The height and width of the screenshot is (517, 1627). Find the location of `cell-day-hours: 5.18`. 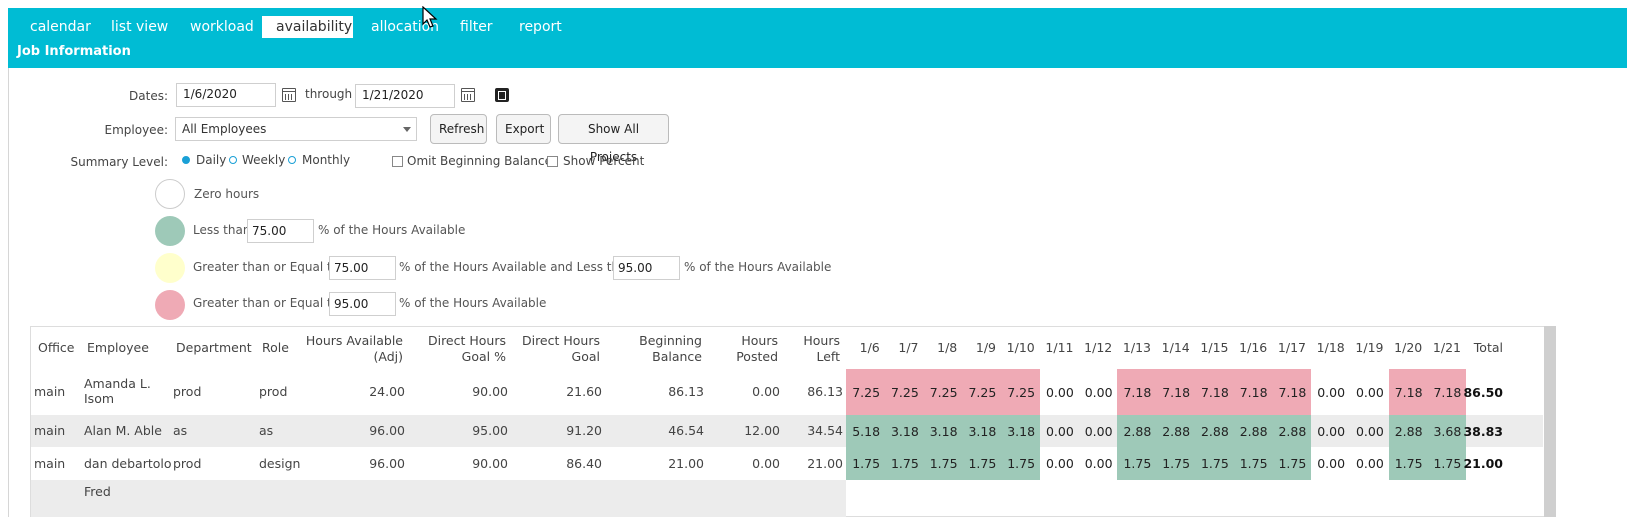

cell-day-hours: 5.18 is located at coordinates (866, 431).